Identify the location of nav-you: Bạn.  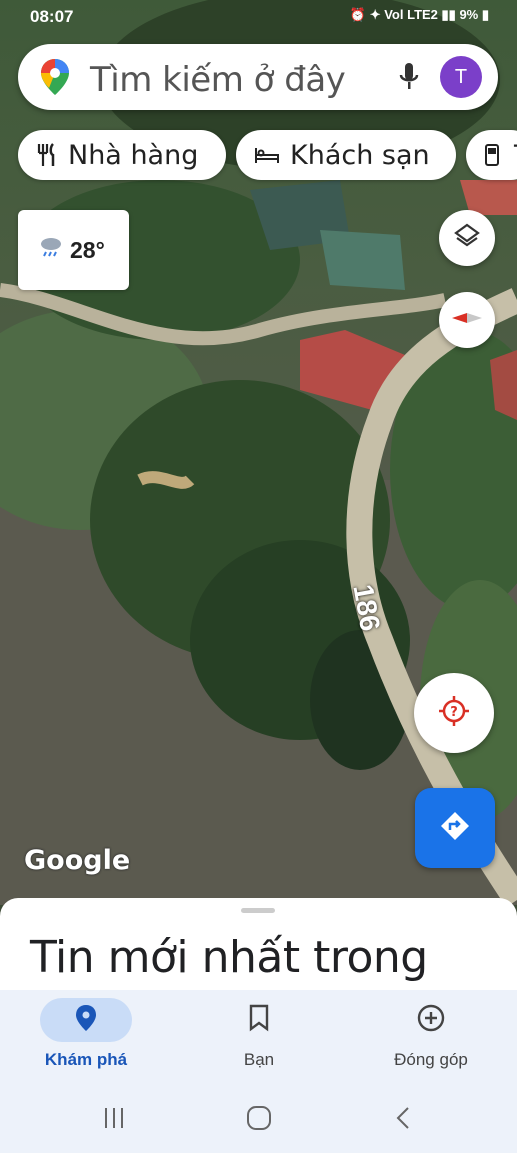
(259, 1034).